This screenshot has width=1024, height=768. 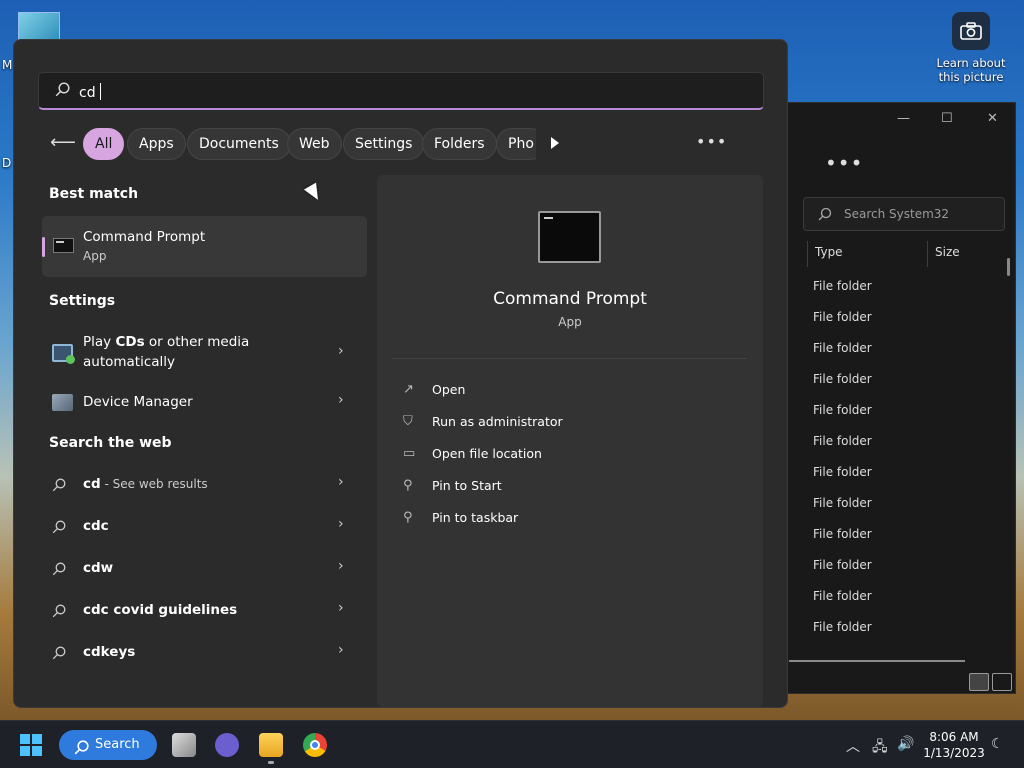 What do you see at coordinates (409, 453) in the screenshot?
I see `folder-icon: ▭` at bounding box center [409, 453].